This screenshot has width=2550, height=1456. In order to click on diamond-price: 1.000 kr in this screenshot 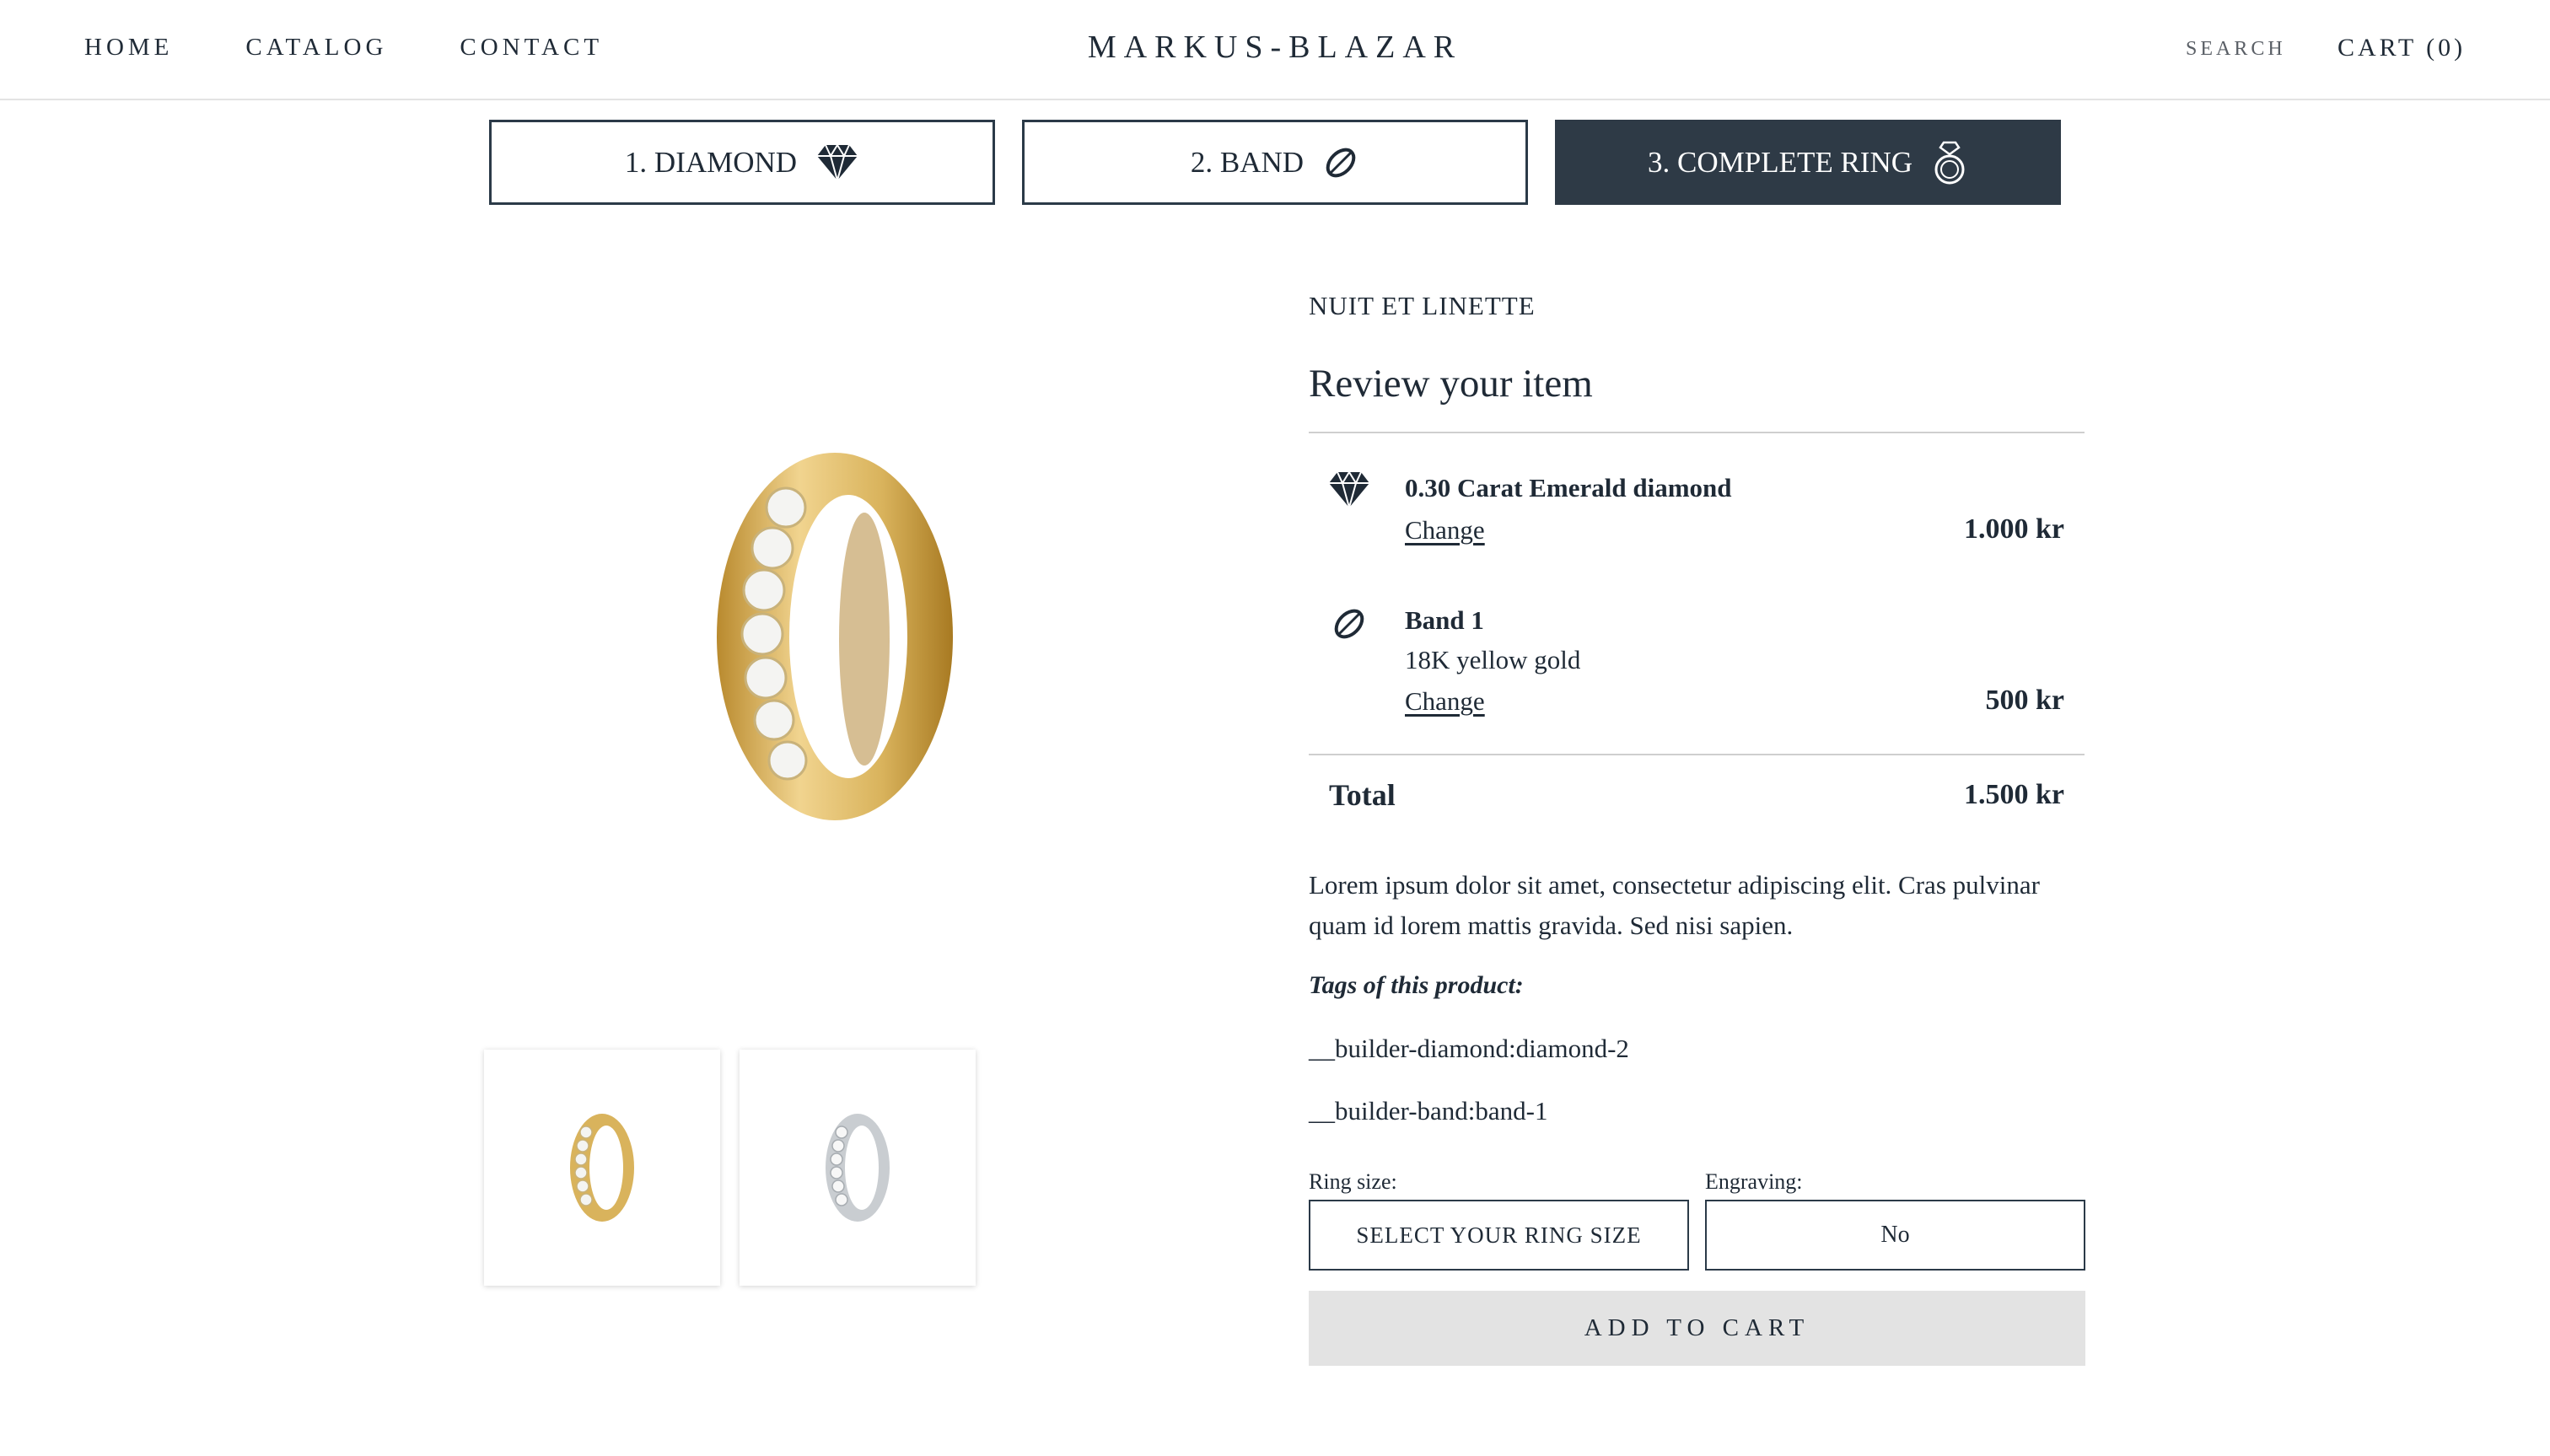, I will do `click(2014, 529)`.